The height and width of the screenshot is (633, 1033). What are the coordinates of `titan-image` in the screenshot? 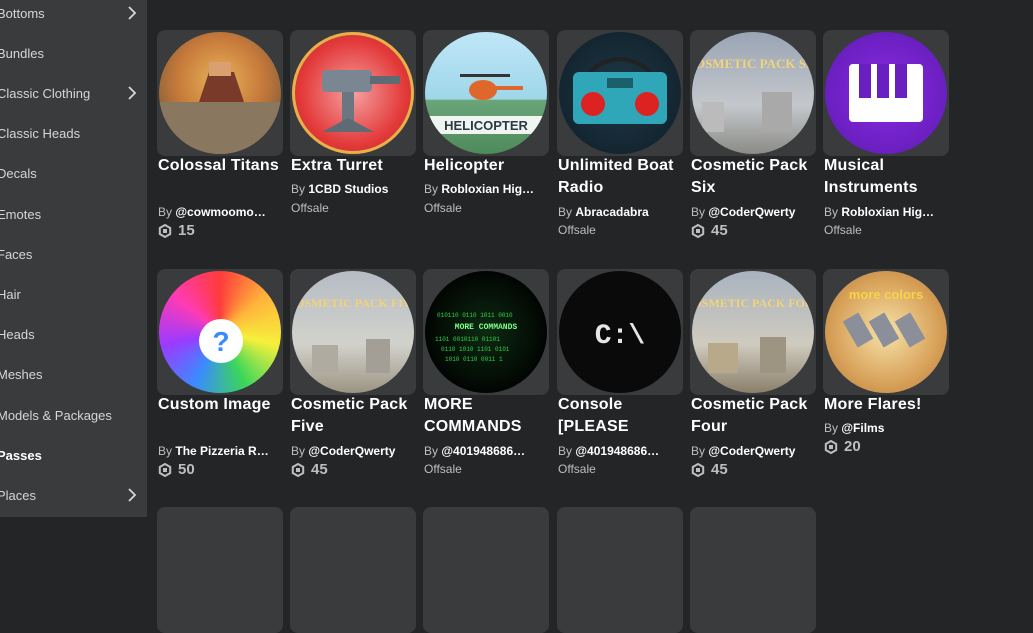 It's located at (220, 93).